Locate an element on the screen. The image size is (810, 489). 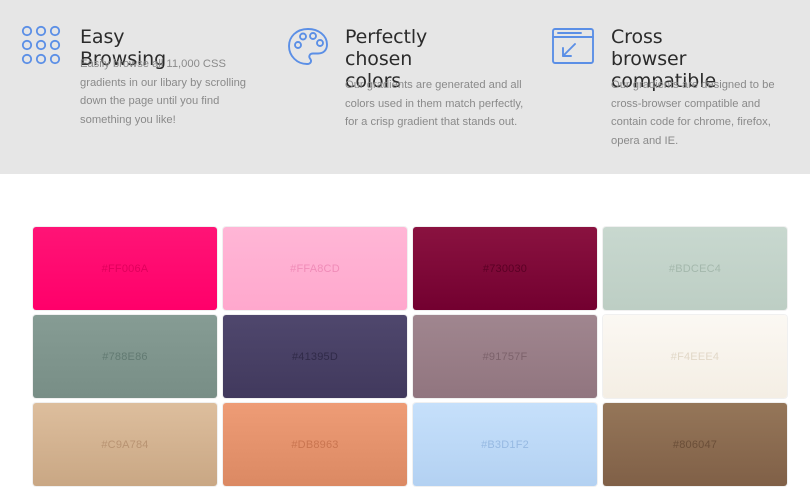
gradient-swatch: #FF006A is located at coordinates (125, 268).